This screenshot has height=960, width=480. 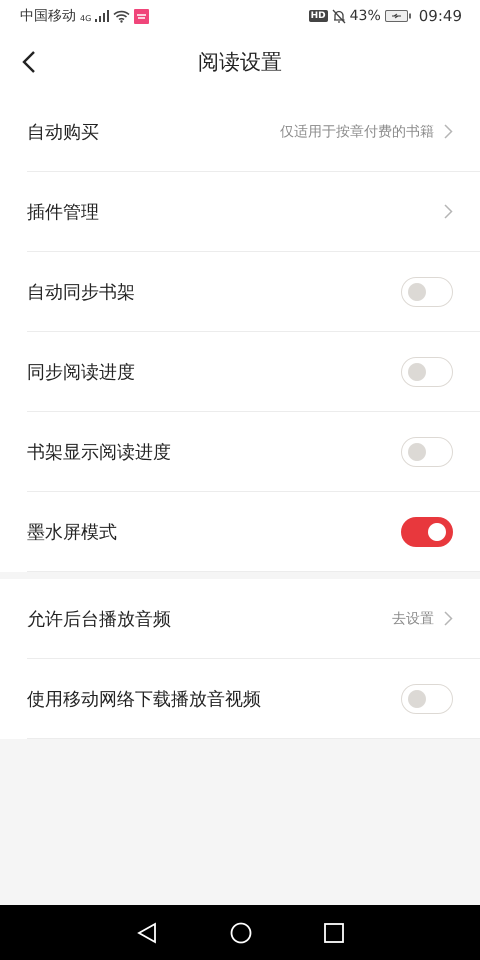 I want to click on battery-icon, so click(x=397, y=16).